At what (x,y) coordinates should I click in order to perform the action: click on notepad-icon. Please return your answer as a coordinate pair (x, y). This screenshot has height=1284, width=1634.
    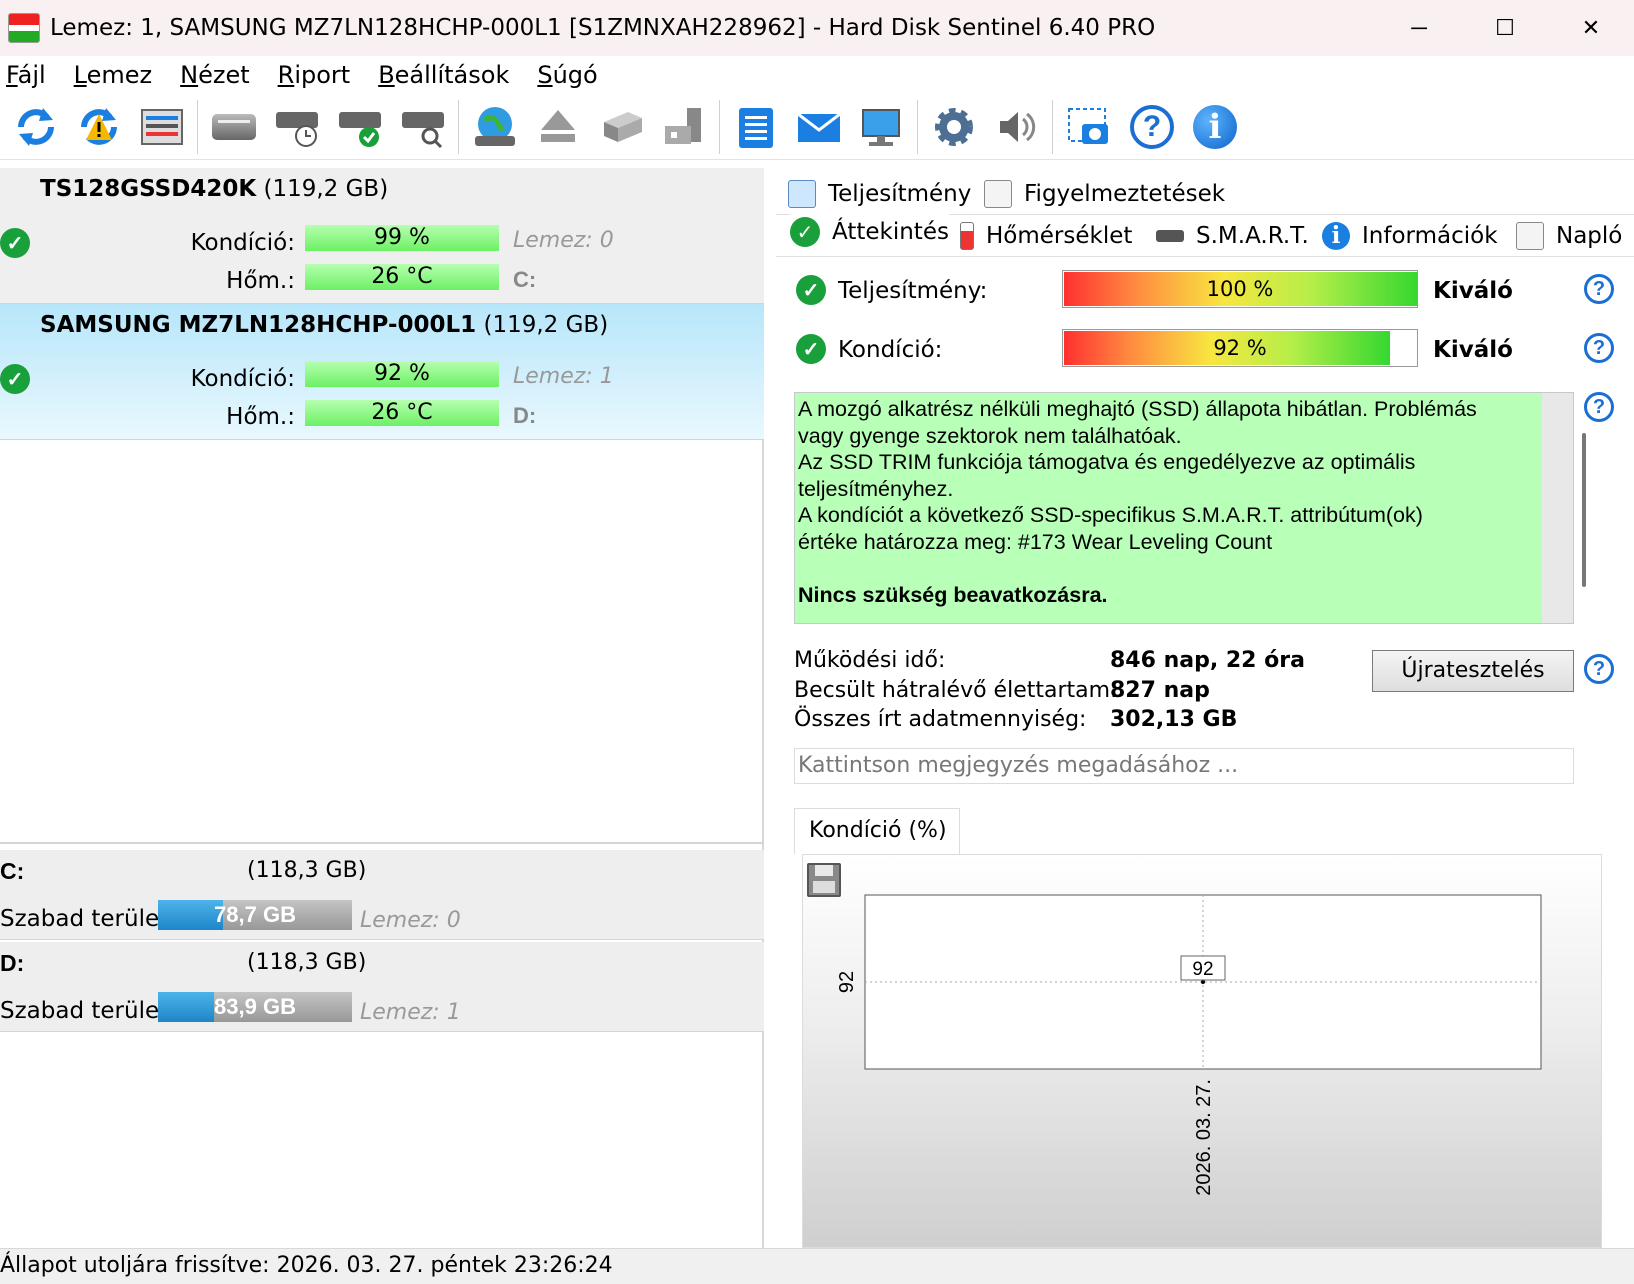
    Looking at the image, I should click on (756, 127).